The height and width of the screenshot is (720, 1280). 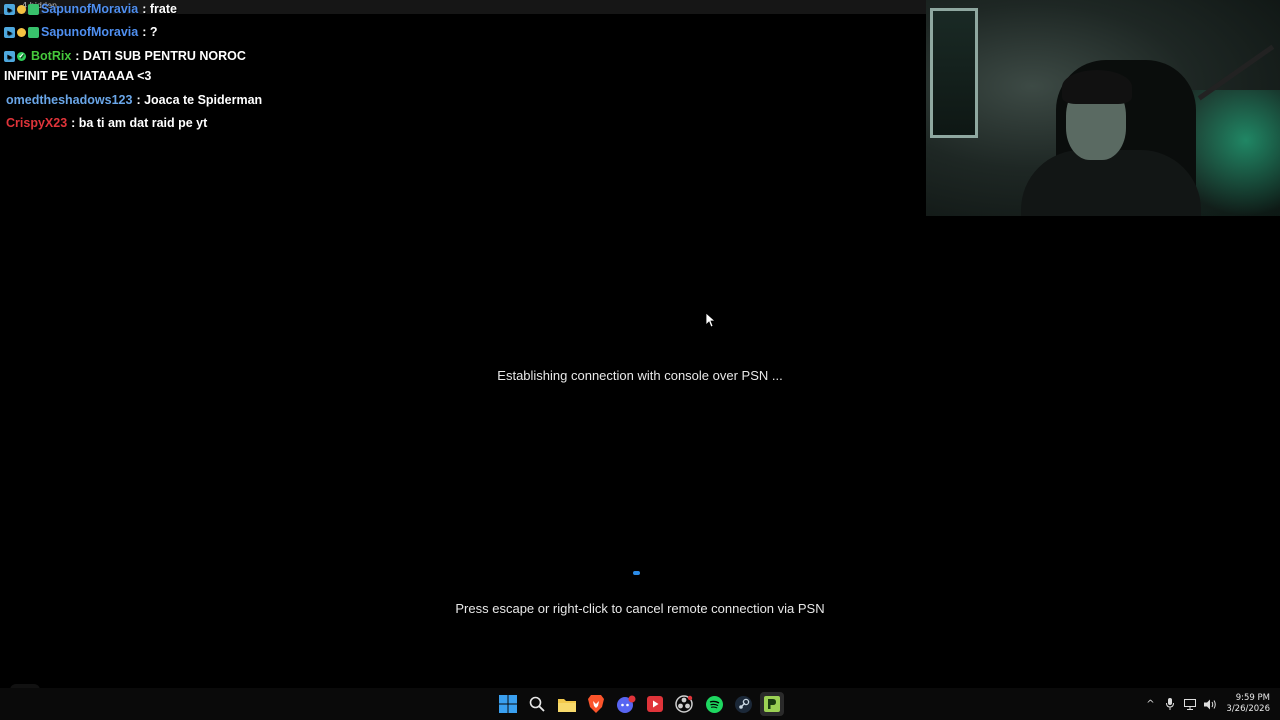 I want to click on start-icon, so click(x=508, y=704).